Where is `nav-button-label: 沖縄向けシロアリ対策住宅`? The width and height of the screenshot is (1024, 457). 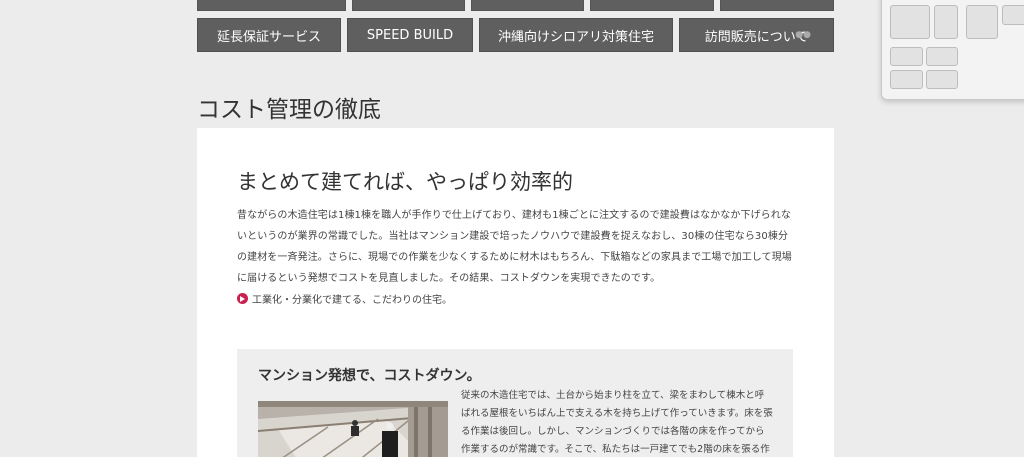
nav-button-label: 沖縄向けシロアリ対策住宅 is located at coordinates (575, 37).